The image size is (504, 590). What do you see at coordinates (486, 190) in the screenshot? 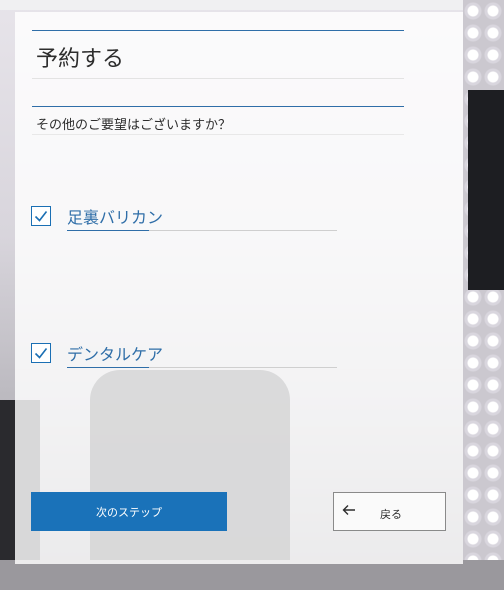
I see `background-tv` at bounding box center [486, 190].